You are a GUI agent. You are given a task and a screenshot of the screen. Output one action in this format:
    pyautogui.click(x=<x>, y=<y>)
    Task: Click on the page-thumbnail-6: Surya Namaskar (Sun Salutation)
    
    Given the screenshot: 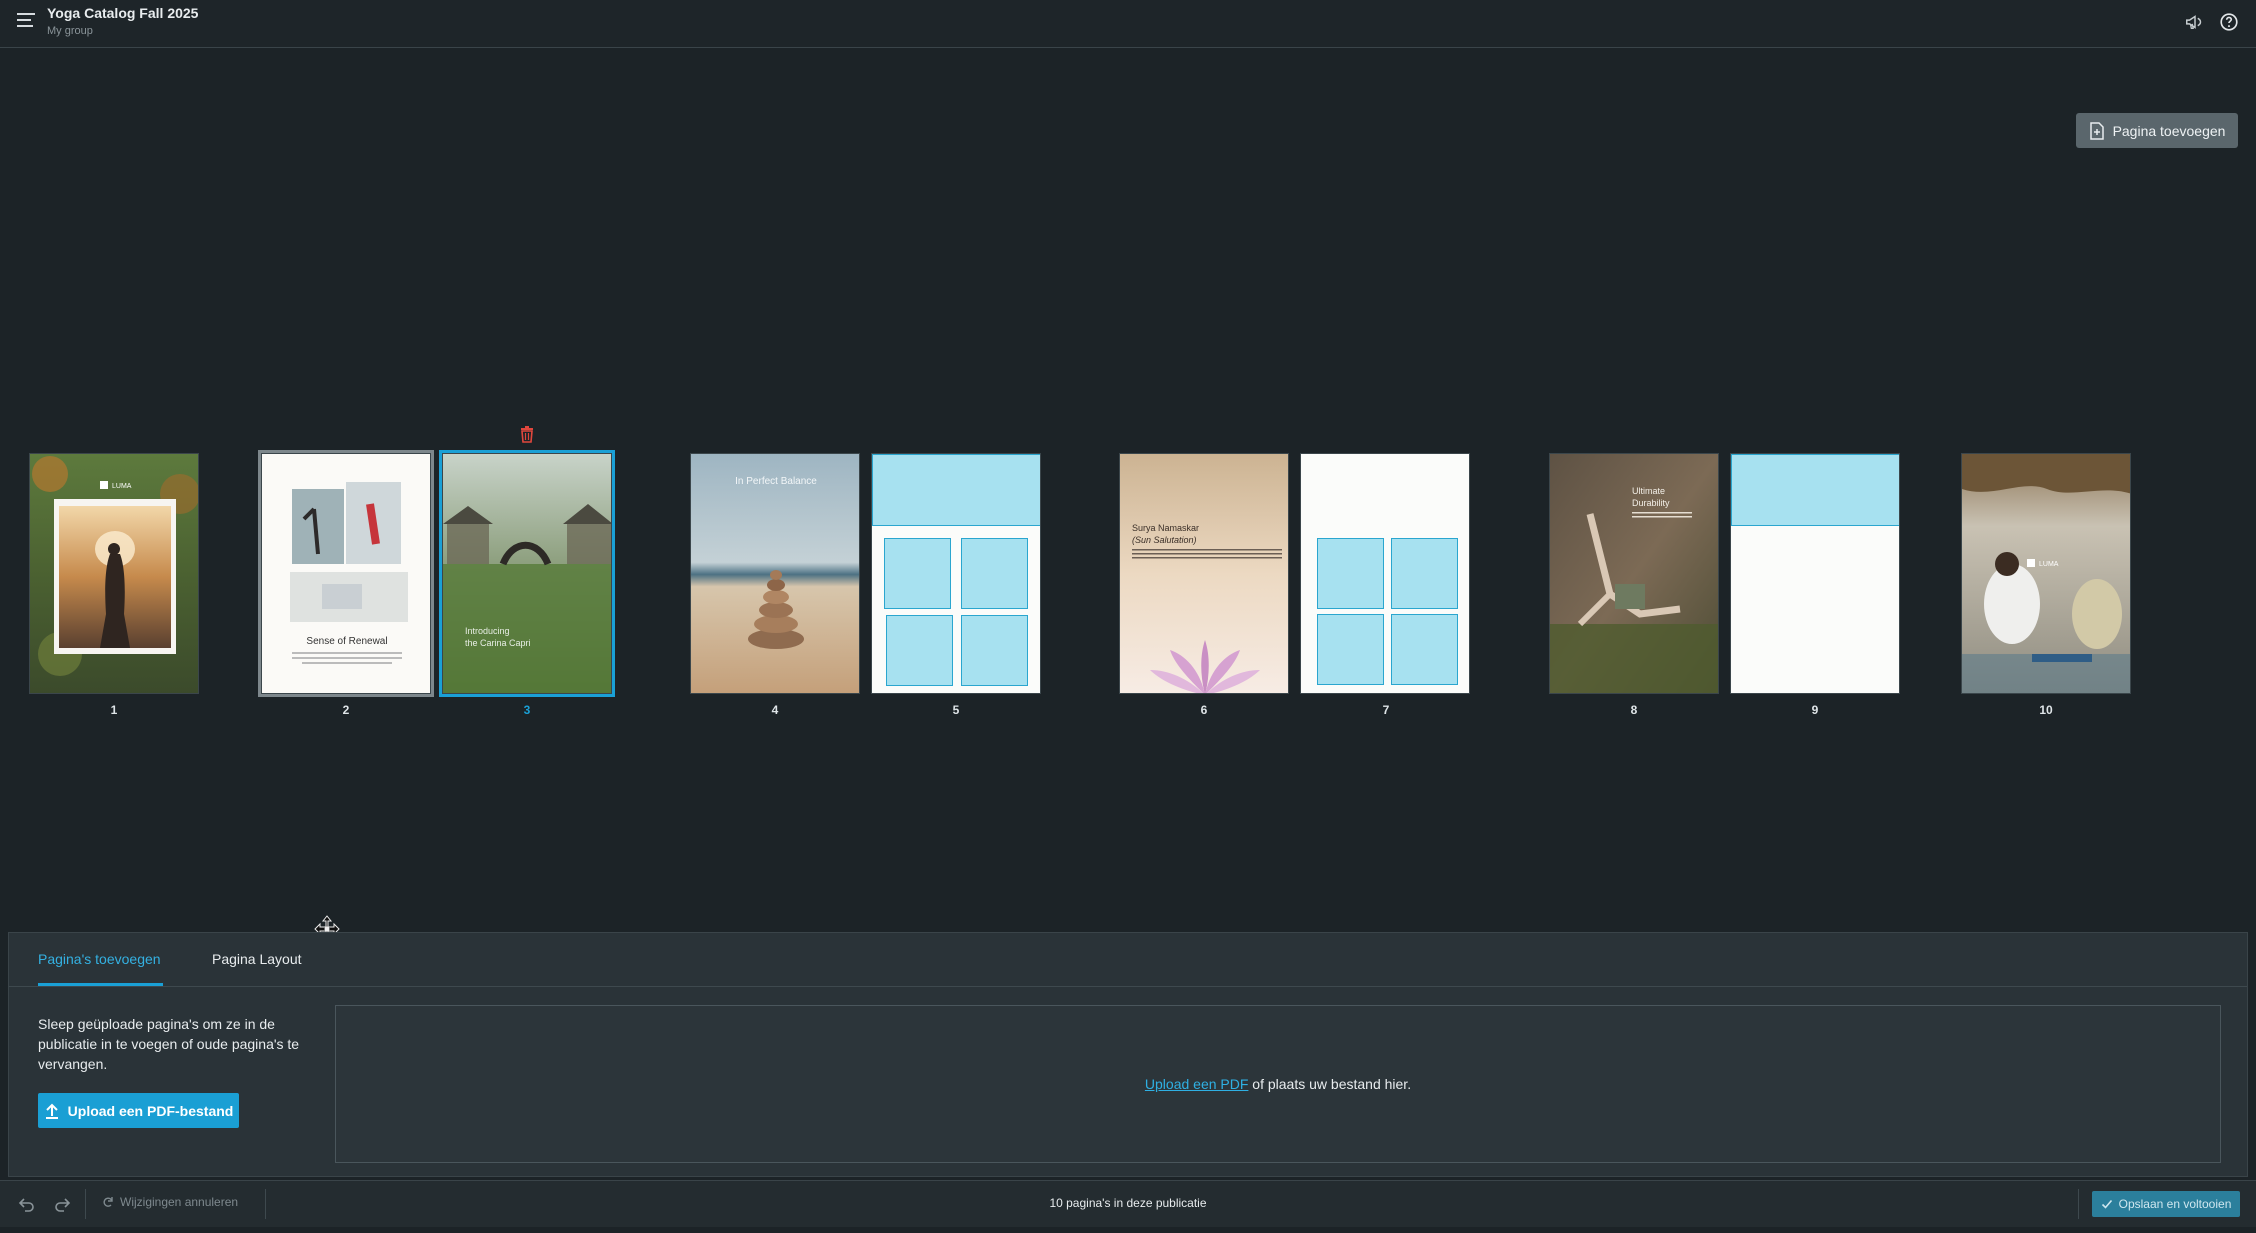 What is the action you would take?
    pyautogui.click(x=1204, y=573)
    